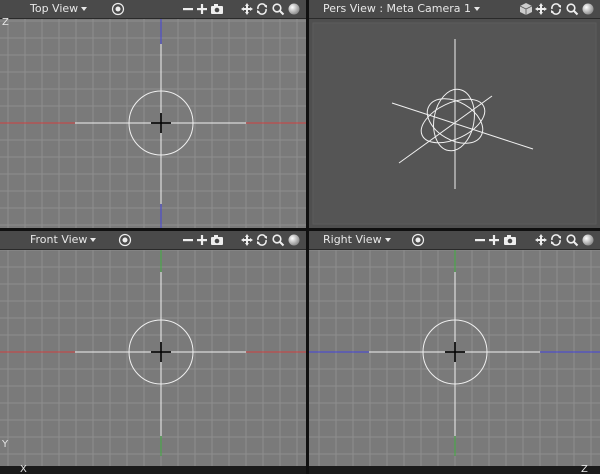 This screenshot has width=600, height=474. I want to click on right-view-title: Right View, so click(360, 240).